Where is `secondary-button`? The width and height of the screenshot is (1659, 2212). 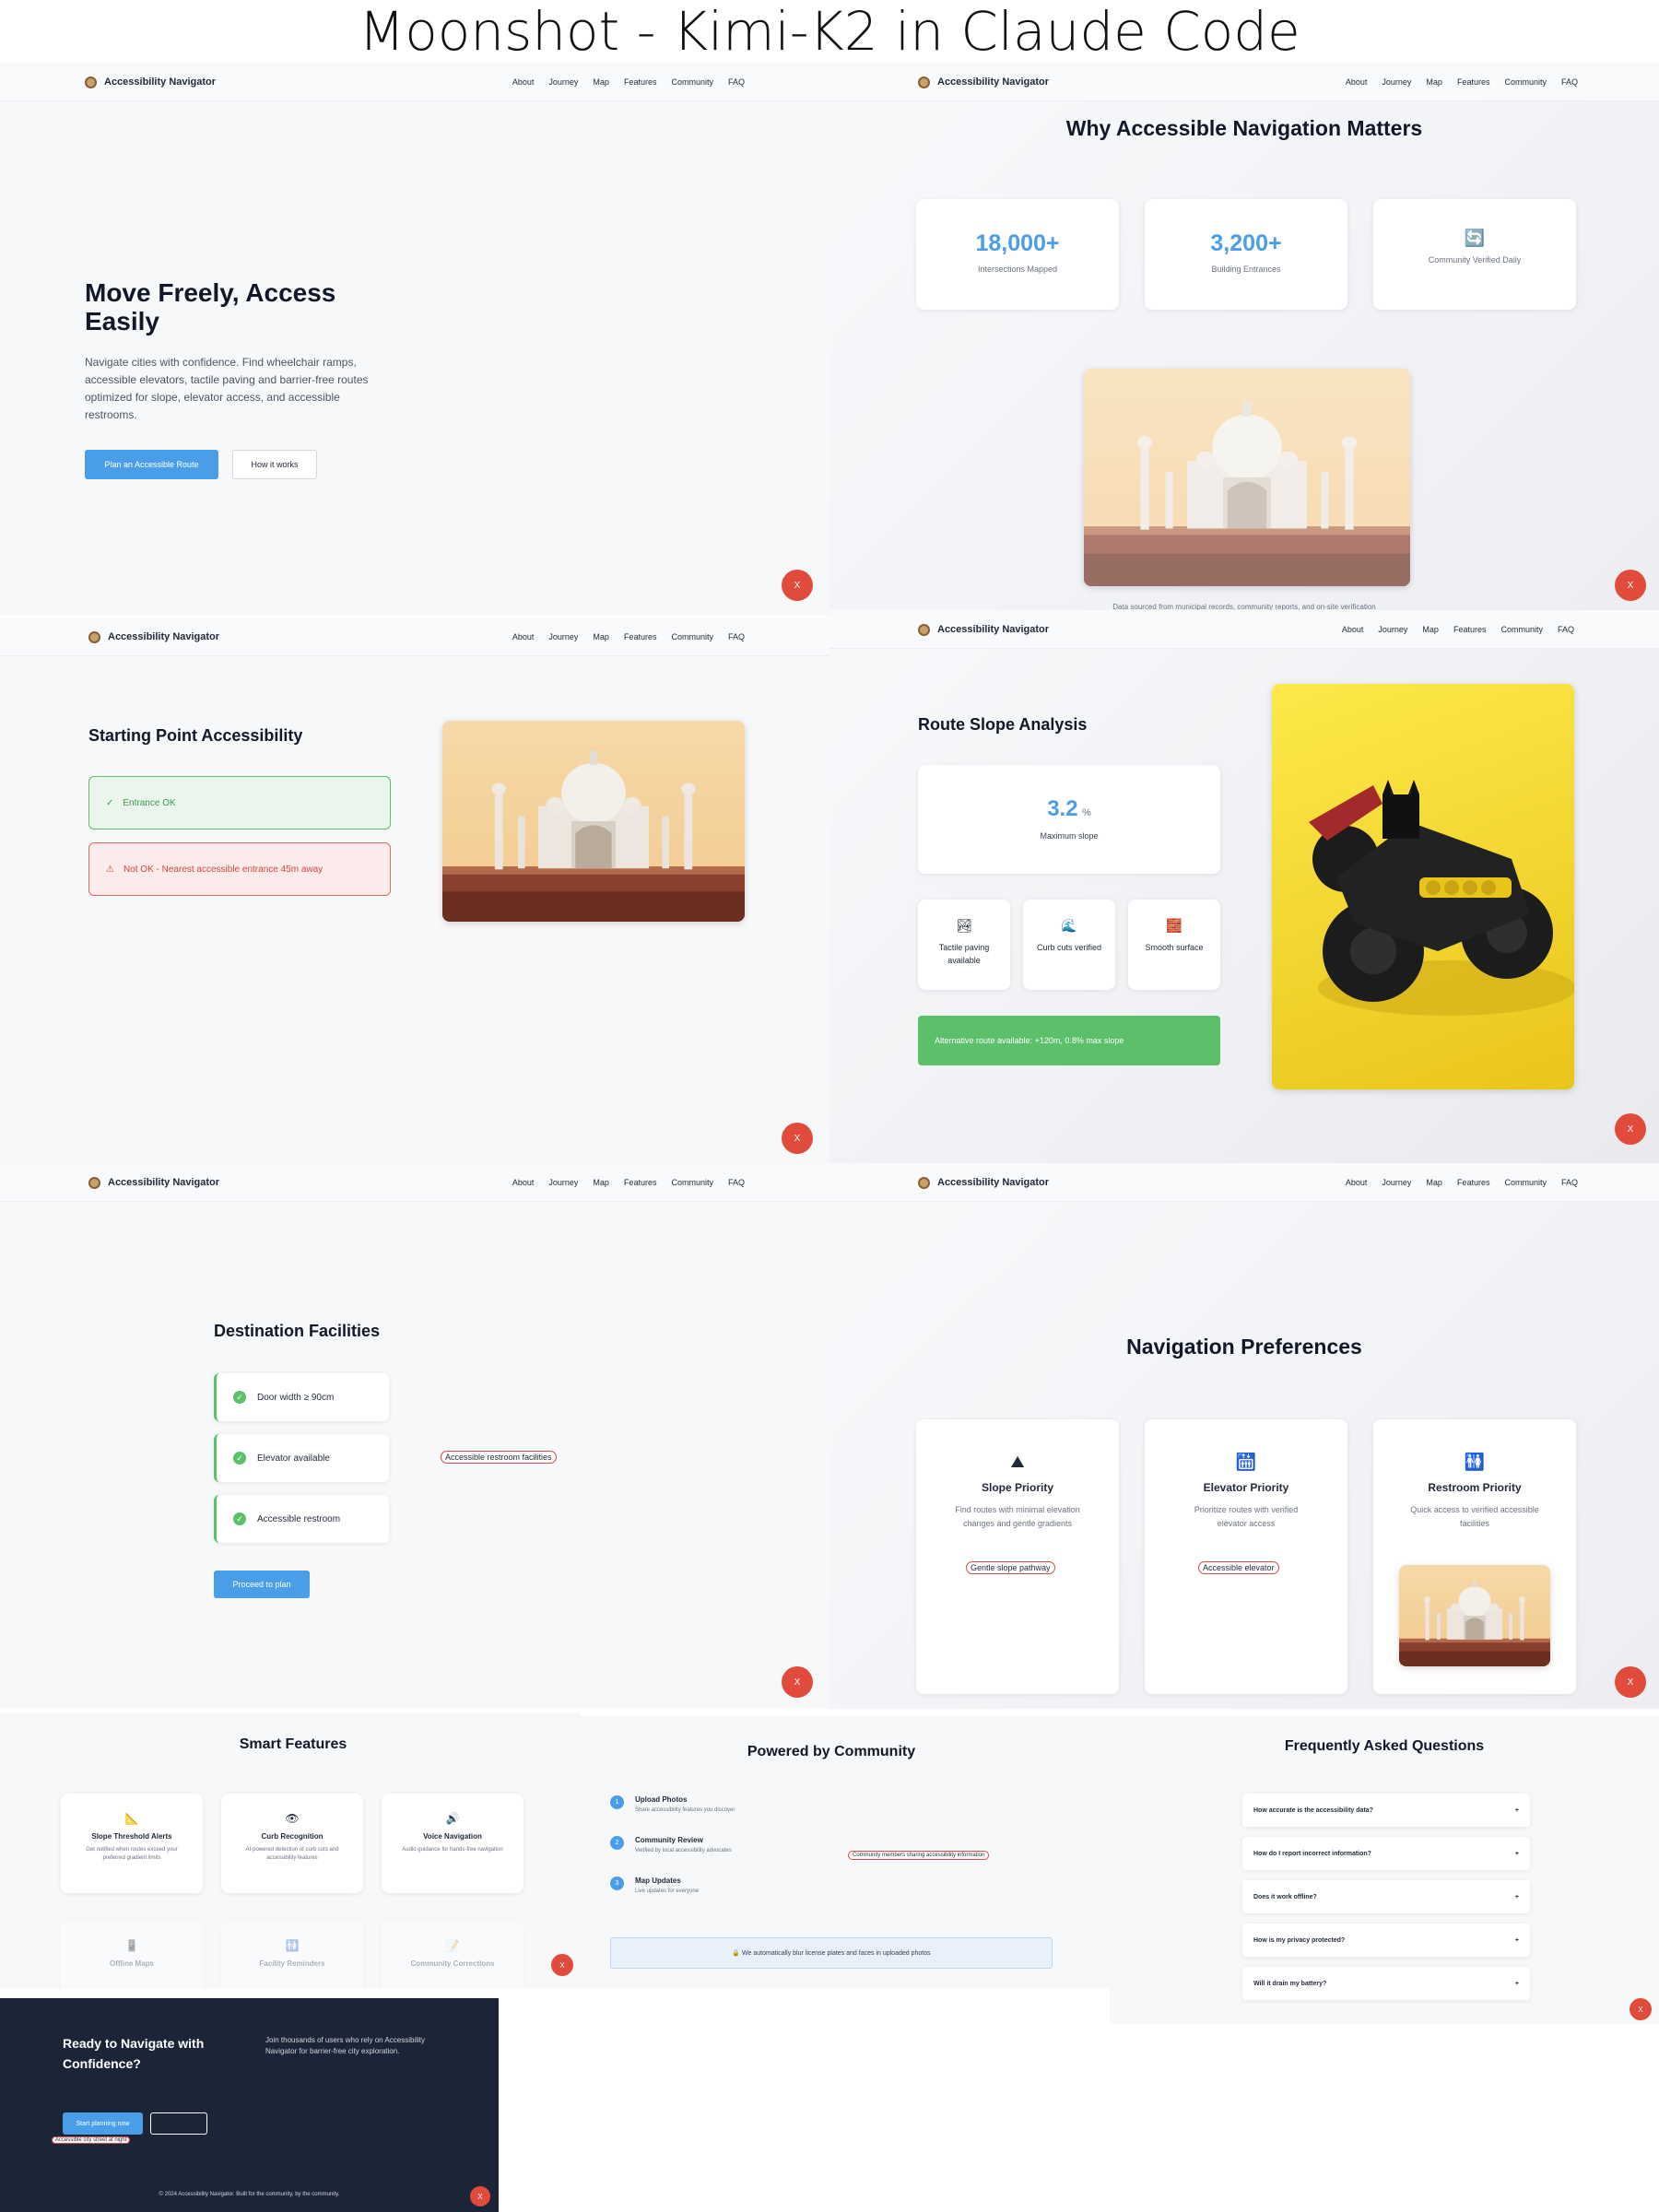 secondary-button is located at coordinates (178, 2123).